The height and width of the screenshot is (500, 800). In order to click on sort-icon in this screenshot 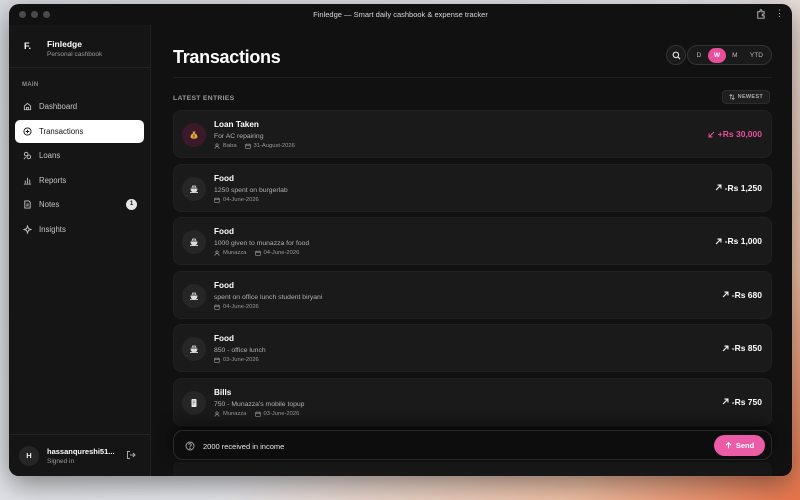, I will do `click(731, 97)`.